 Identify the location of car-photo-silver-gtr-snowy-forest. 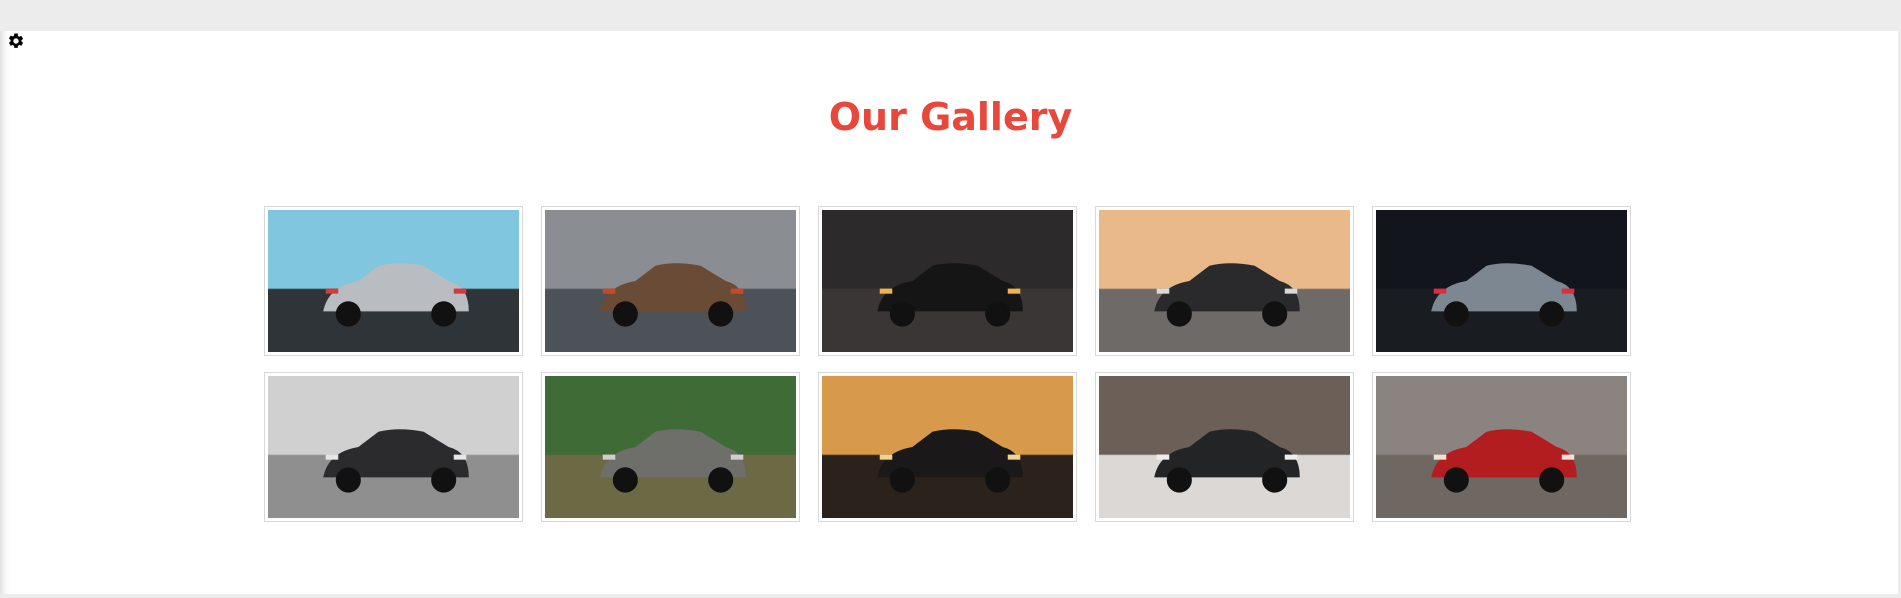
(393, 281).